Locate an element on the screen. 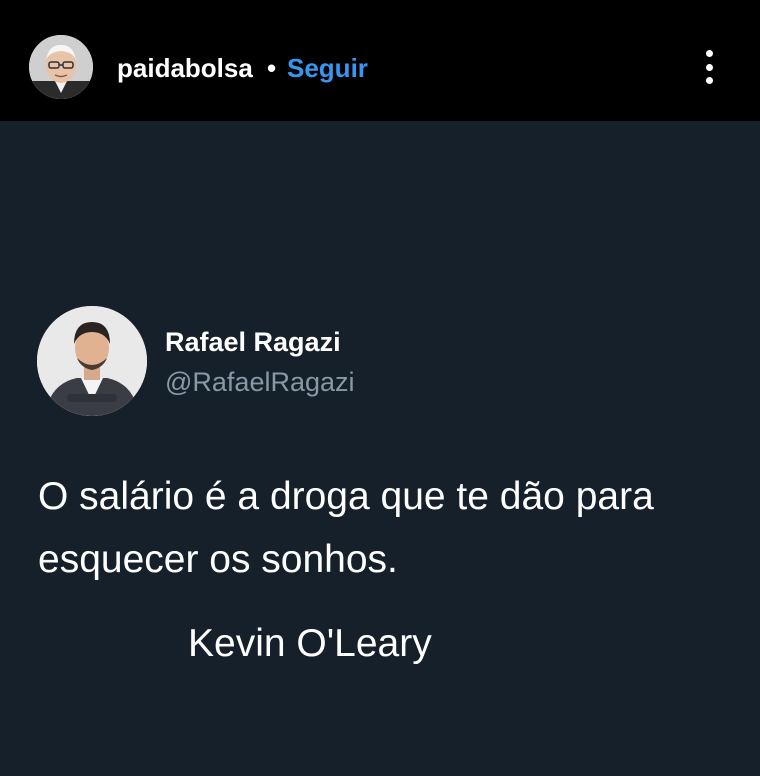  tweet-avatar-photo is located at coordinates (92, 361).